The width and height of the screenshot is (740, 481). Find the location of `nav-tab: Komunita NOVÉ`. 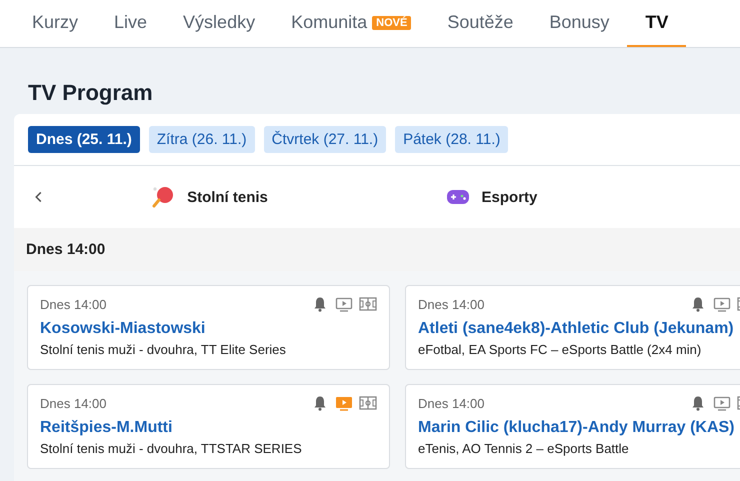

nav-tab: Komunita NOVÉ is located at coordinates (351, 23).